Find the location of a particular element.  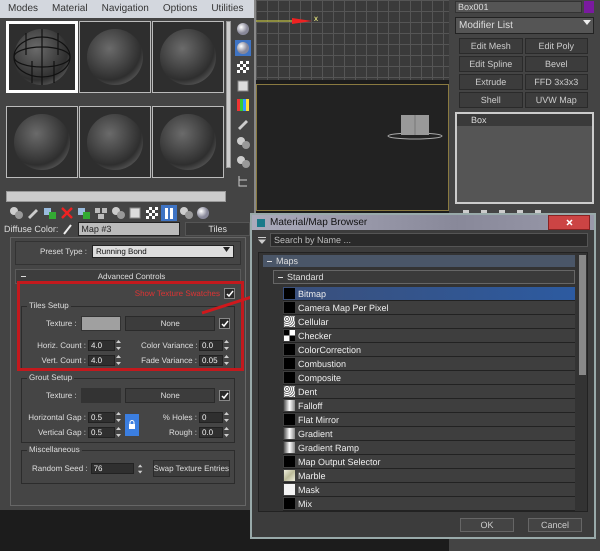

checker-icon is located at coordinates (152, 213).